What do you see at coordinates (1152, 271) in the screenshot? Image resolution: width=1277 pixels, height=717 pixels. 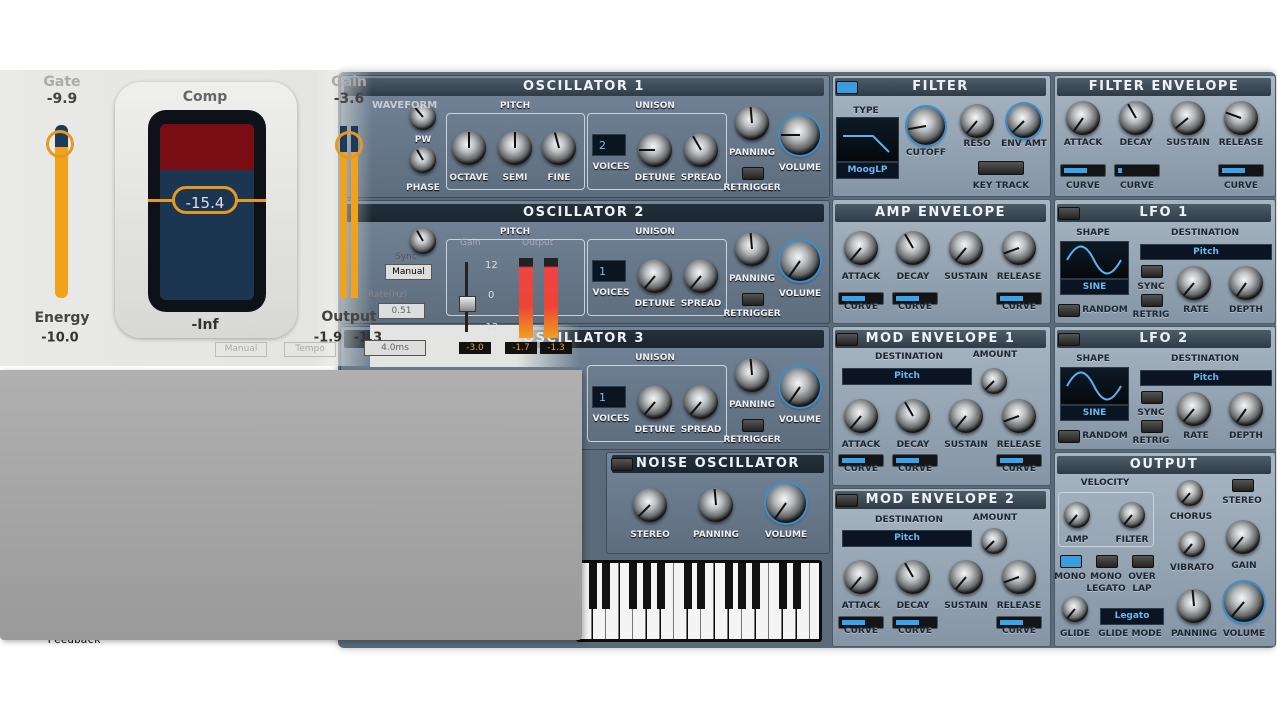 I see `lfo_1-sync-button` at bounding box center [1152, 271].